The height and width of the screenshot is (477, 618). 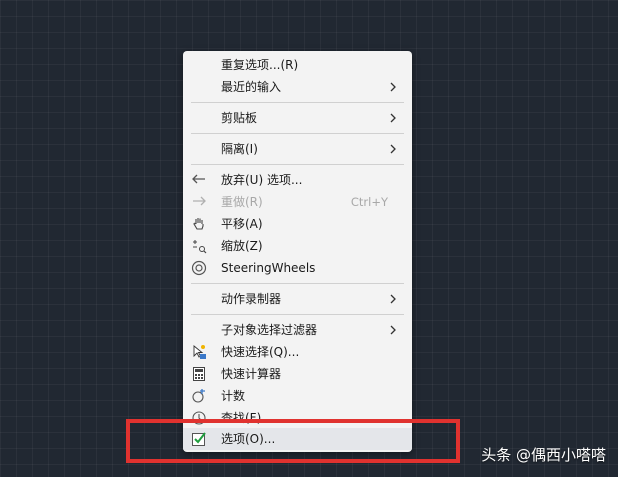 I want to click on menu-item-clipboard: 剪贴板, so click(x=297, y=118).